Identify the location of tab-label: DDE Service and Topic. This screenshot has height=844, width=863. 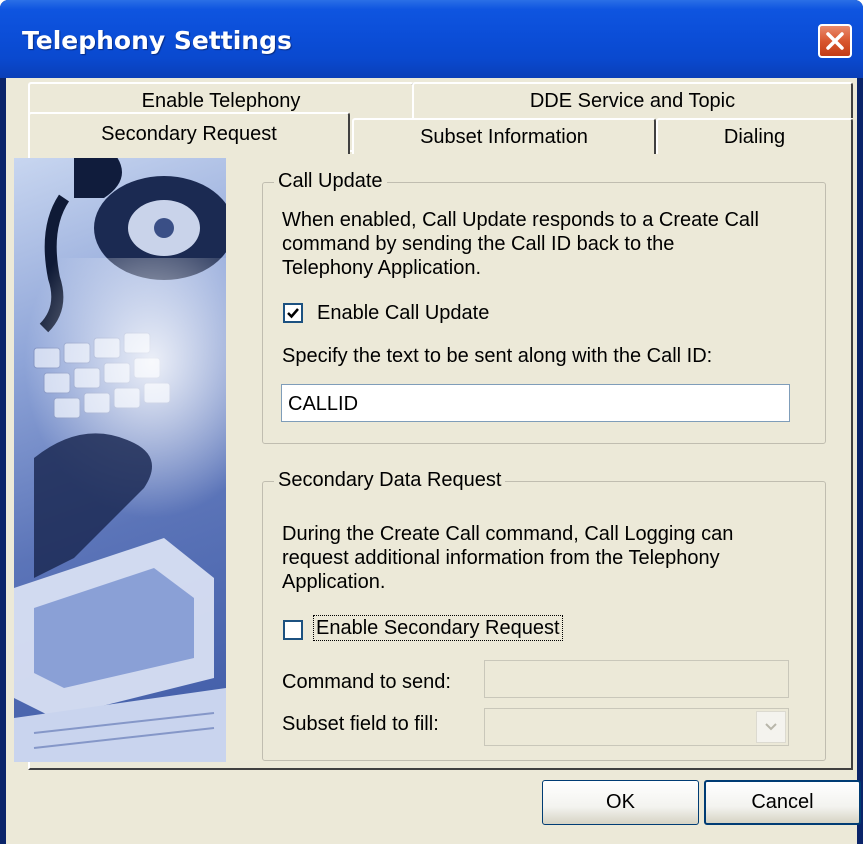
(632, 100).